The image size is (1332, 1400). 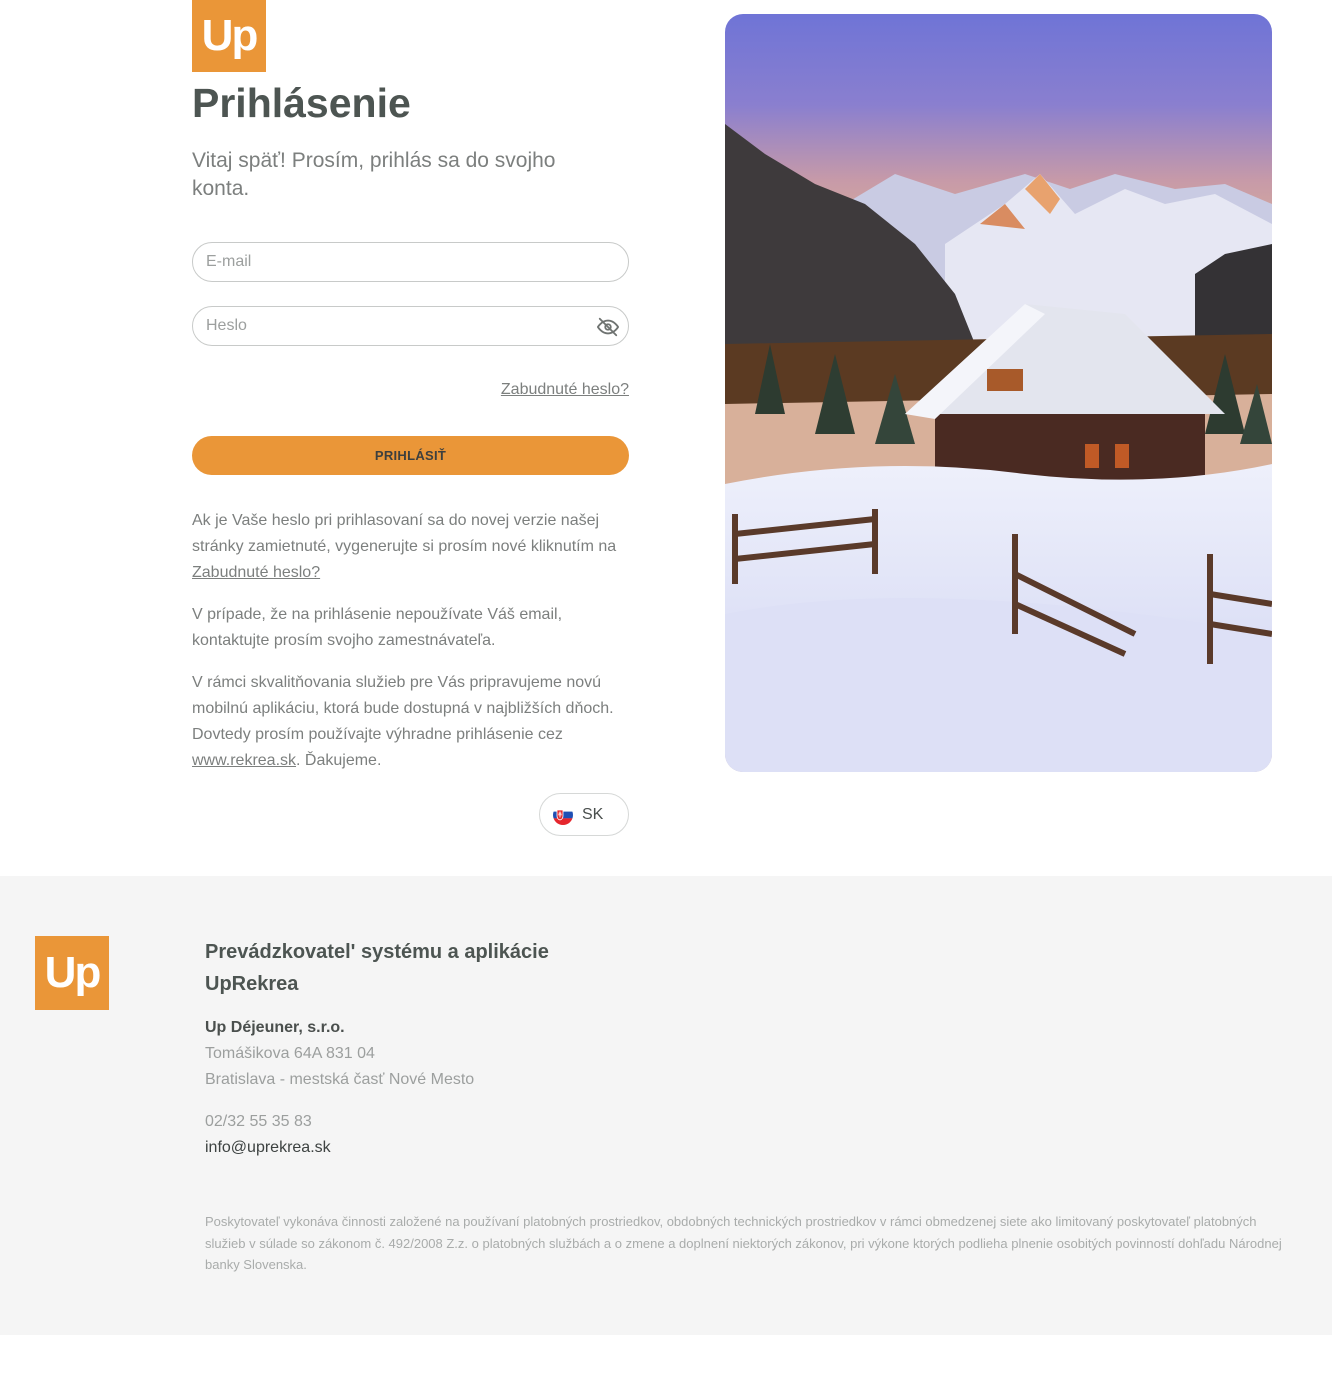 I want to click on language-code: SK, so click(x=593, y=814).